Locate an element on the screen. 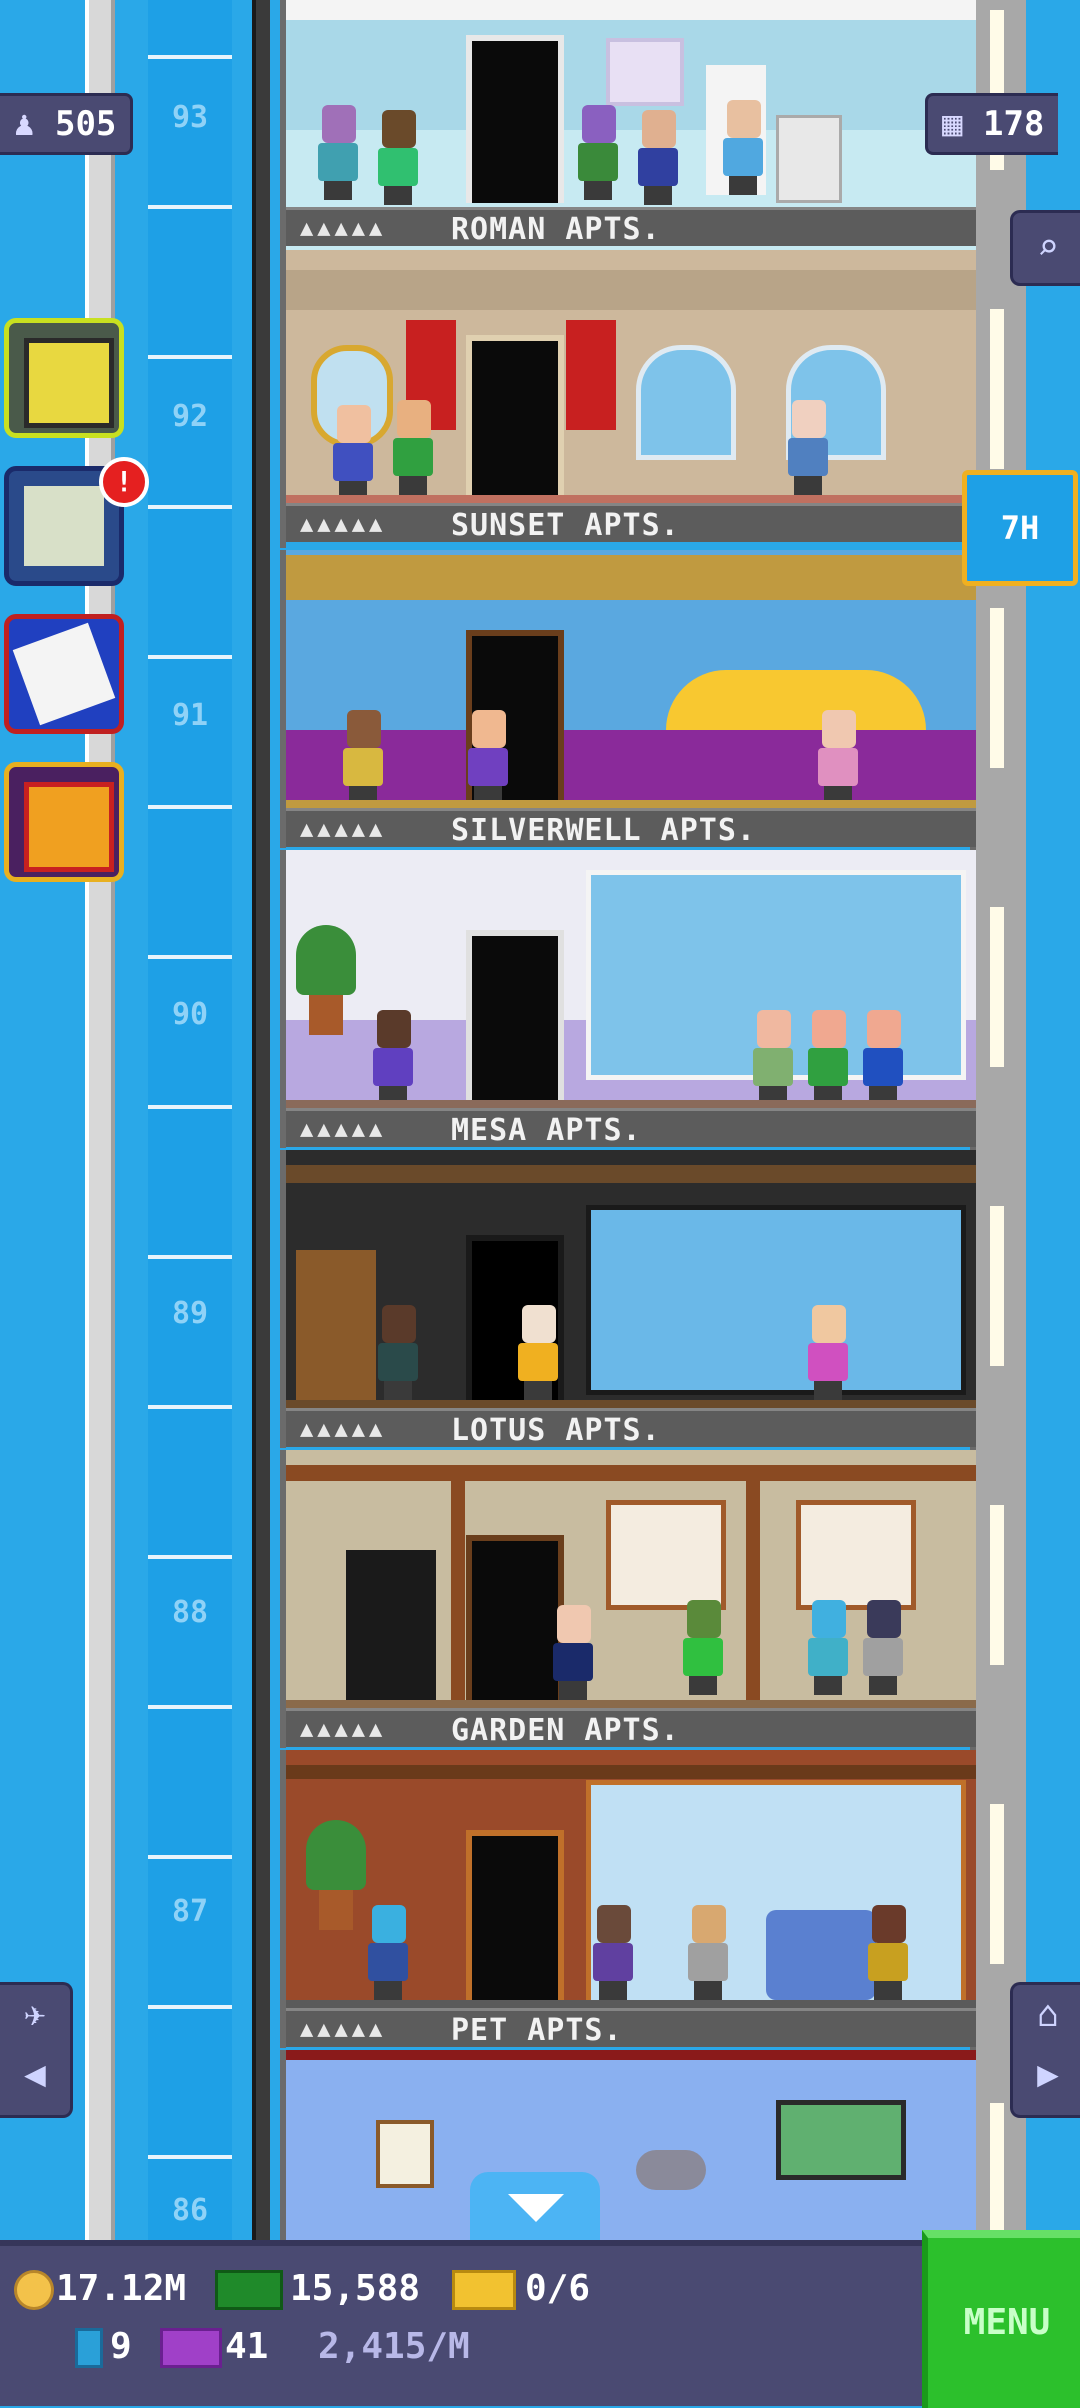  cat is located at coordinates (671, 2170).